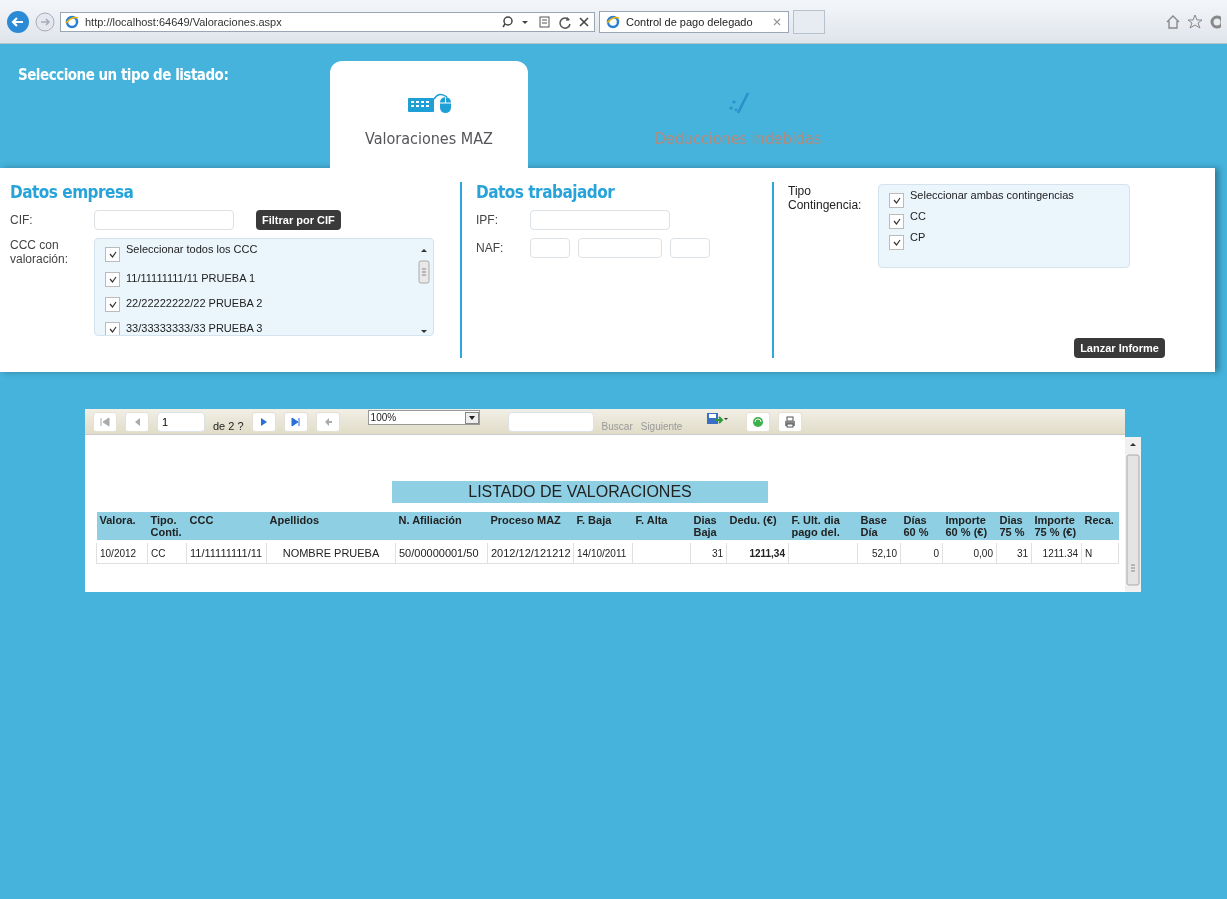 Image resolution: width=1227 pixels, height=899 pixels. Describe the element at coordinates (708, 527) in the screenshot. I see `column-header: Dias Baja` at that location.